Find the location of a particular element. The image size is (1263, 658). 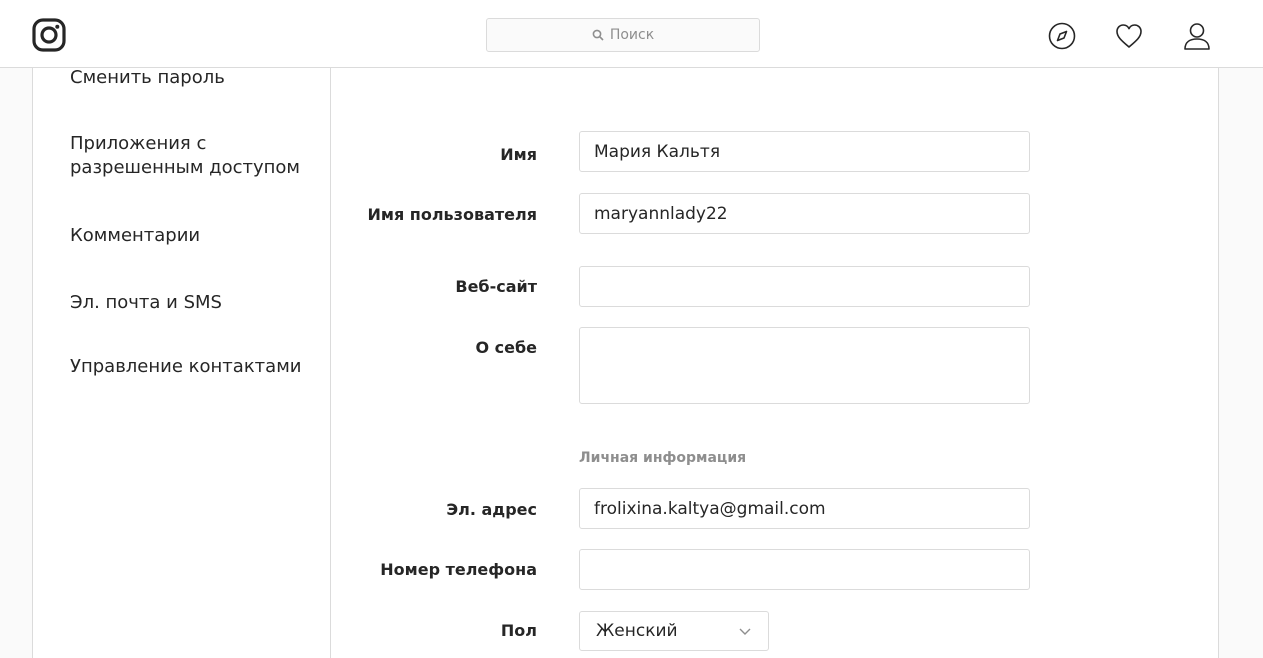

gender-label: Пол is located at coordinates (518, 630).